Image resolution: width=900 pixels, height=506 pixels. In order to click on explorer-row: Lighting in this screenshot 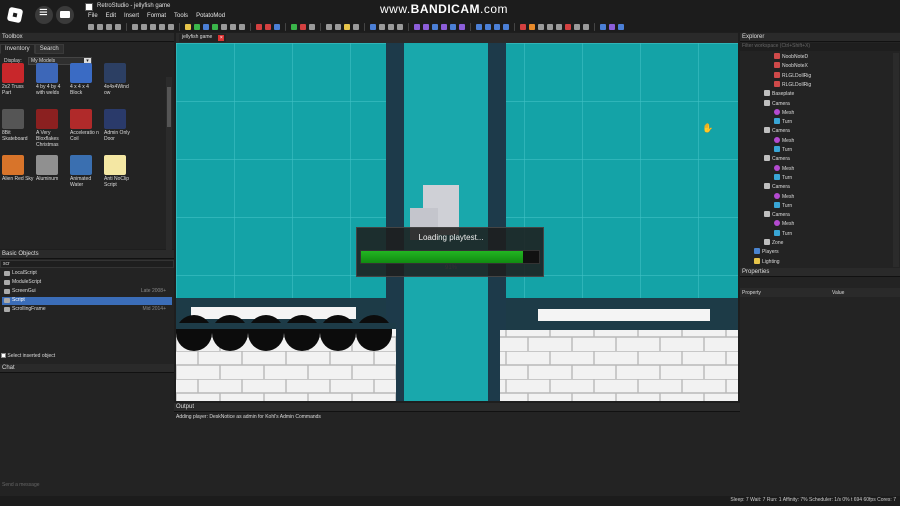, I will do `click(767, 262)`.